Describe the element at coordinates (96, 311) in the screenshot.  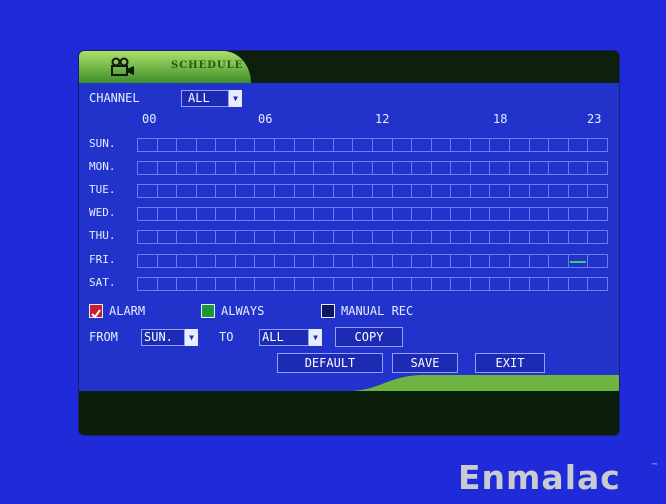
I see `alarm-swatch` at that location.